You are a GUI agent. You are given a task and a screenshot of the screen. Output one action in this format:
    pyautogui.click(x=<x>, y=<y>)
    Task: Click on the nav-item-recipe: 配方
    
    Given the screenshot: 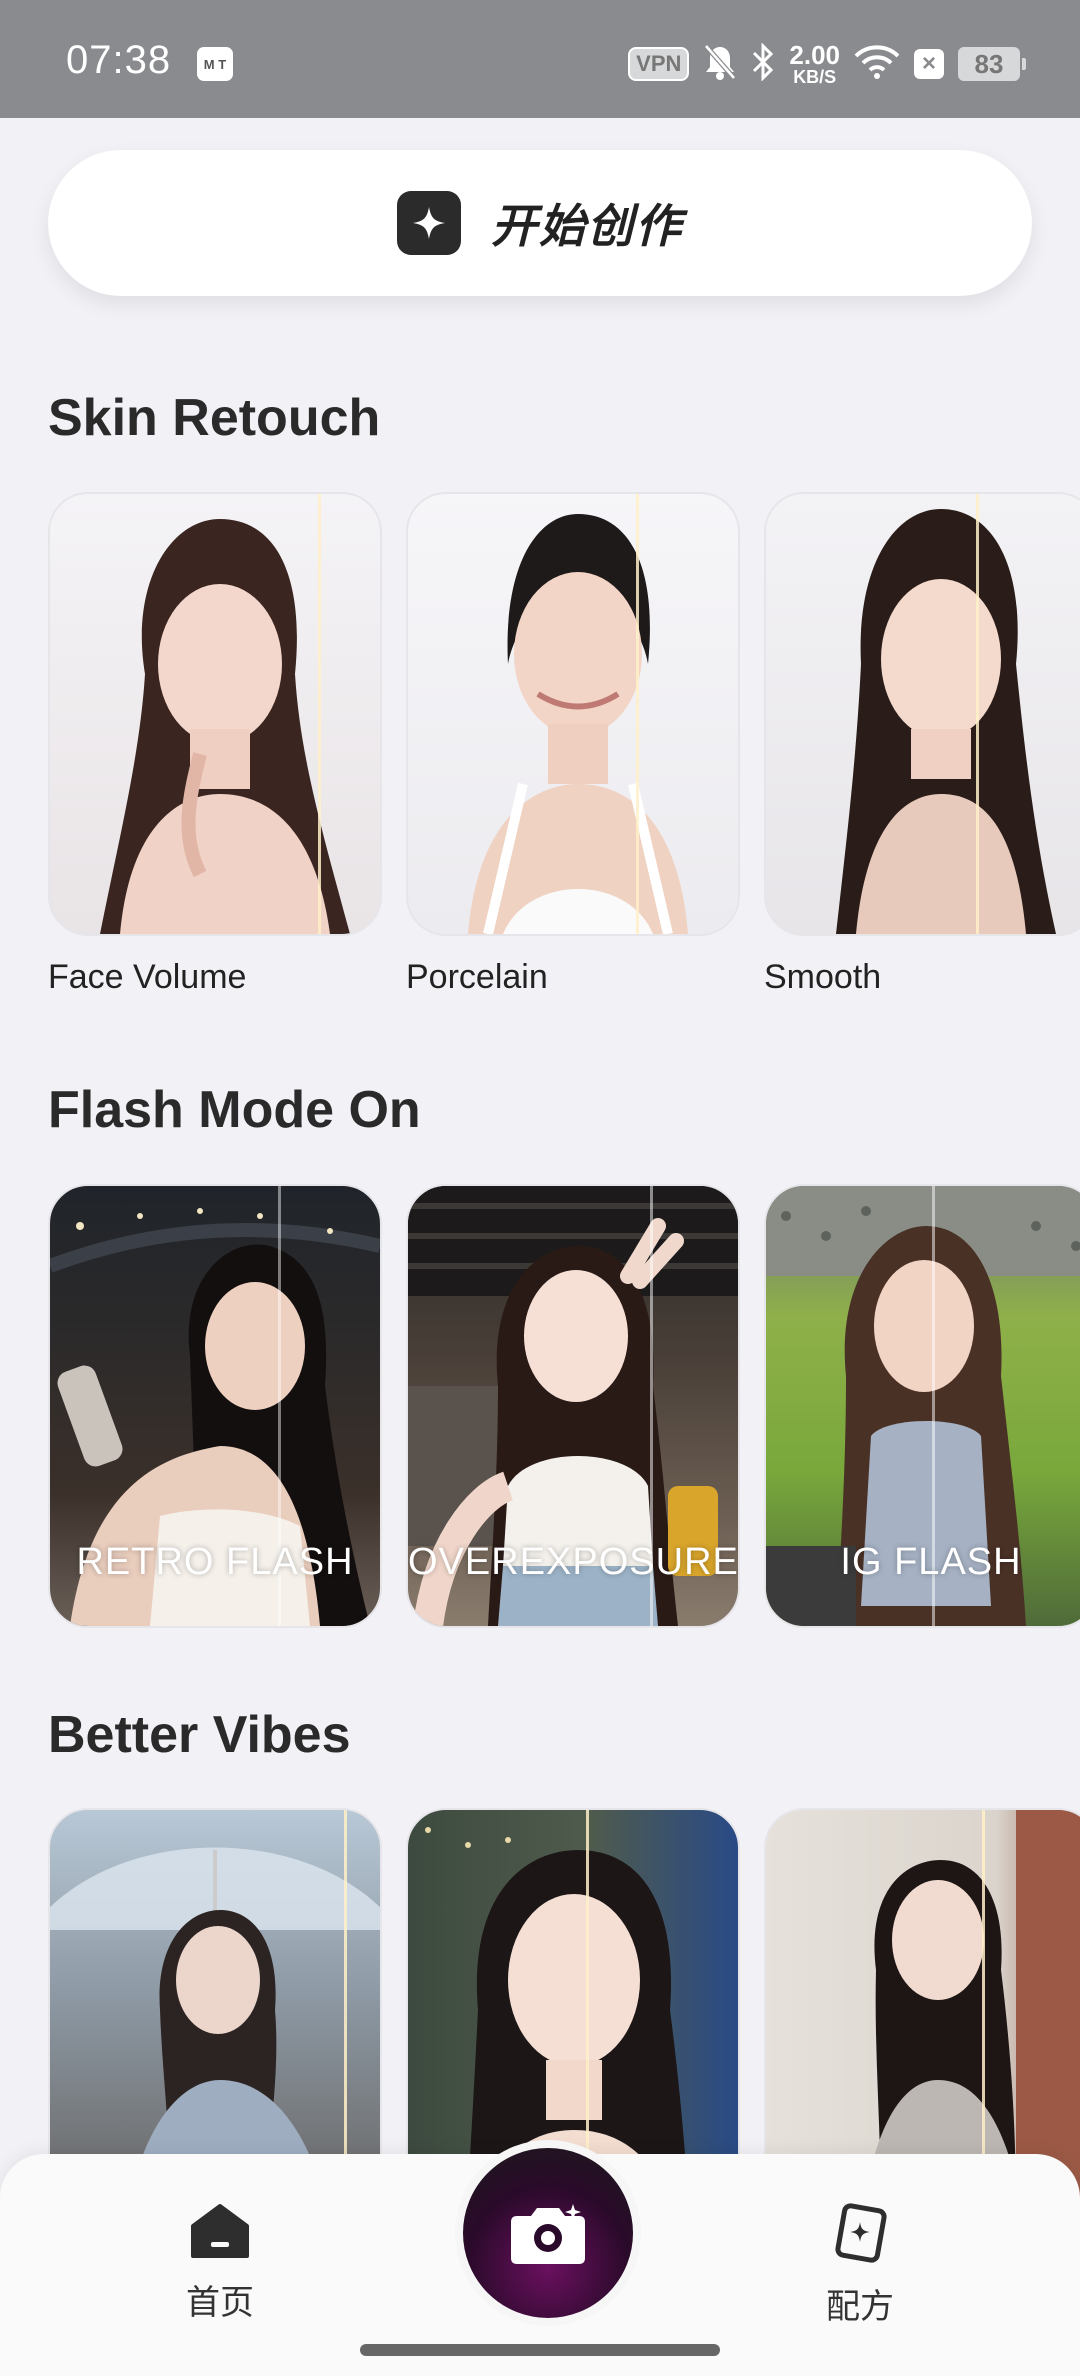 What is the action you would take?
    pyautogui.click(x=860, y=2265)
    